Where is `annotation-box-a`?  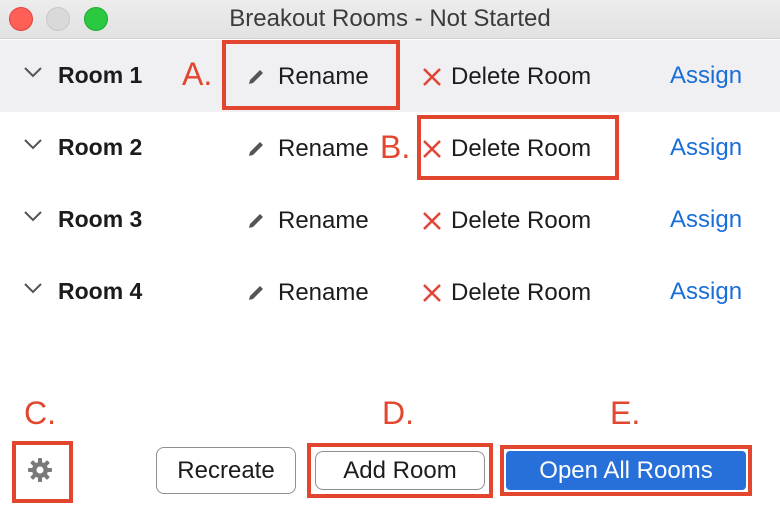 annotation-box-a is located at coordinates (311, 75).